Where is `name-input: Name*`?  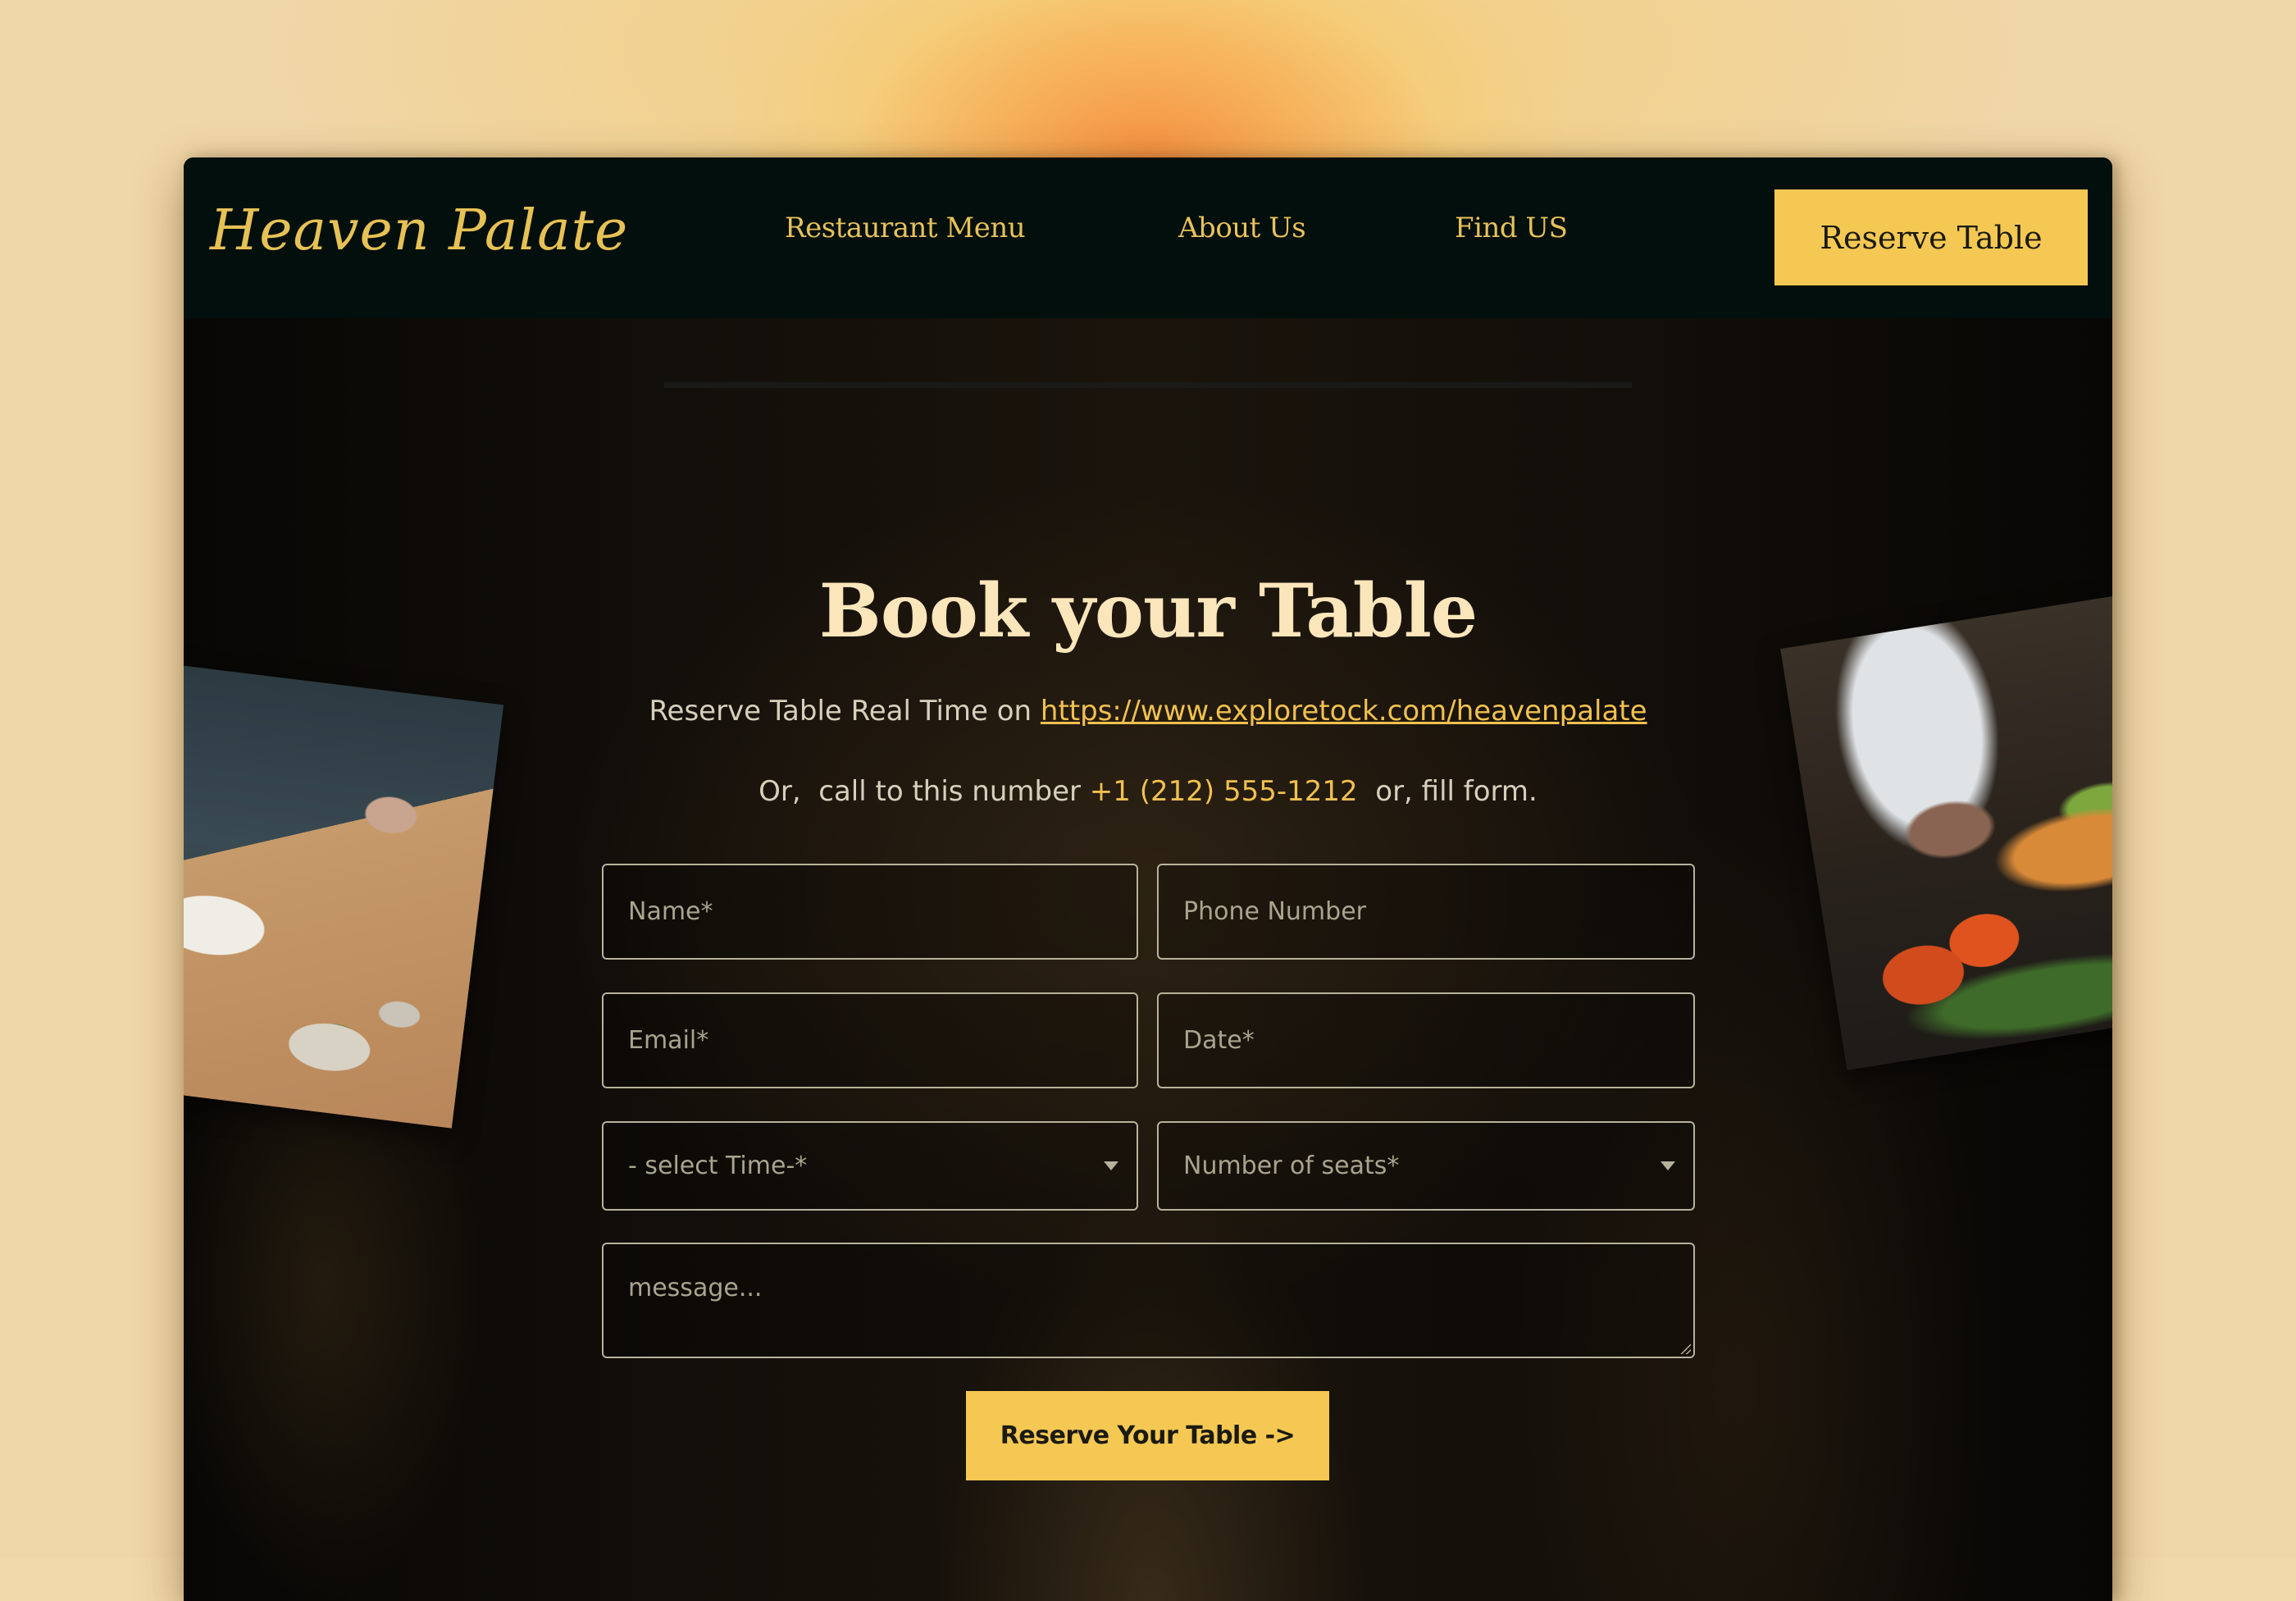 name-input: Name* is located at coordinates (870, 912).